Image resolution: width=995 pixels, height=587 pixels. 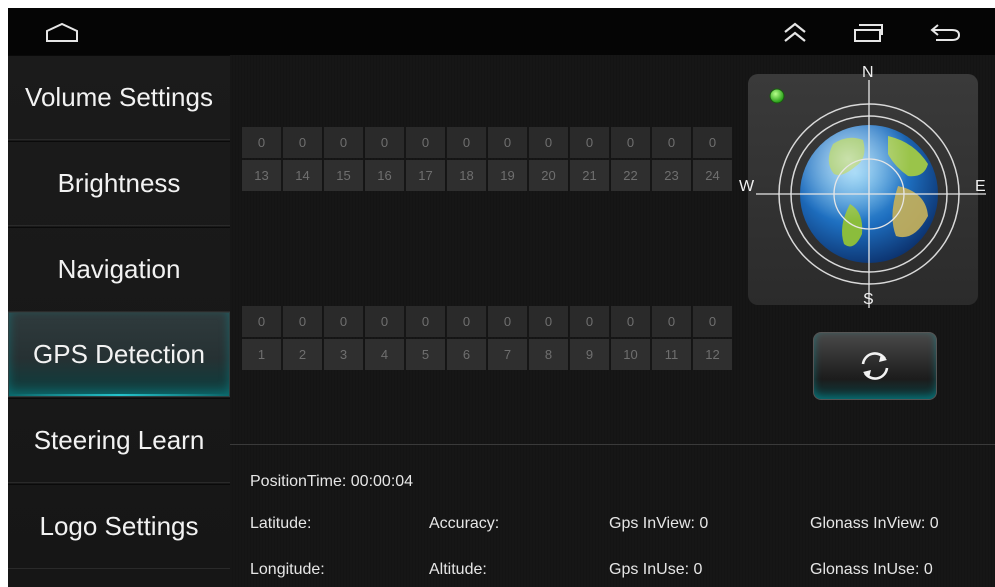 I want to click on satellite-number: 4, so click(x=384, y=354).